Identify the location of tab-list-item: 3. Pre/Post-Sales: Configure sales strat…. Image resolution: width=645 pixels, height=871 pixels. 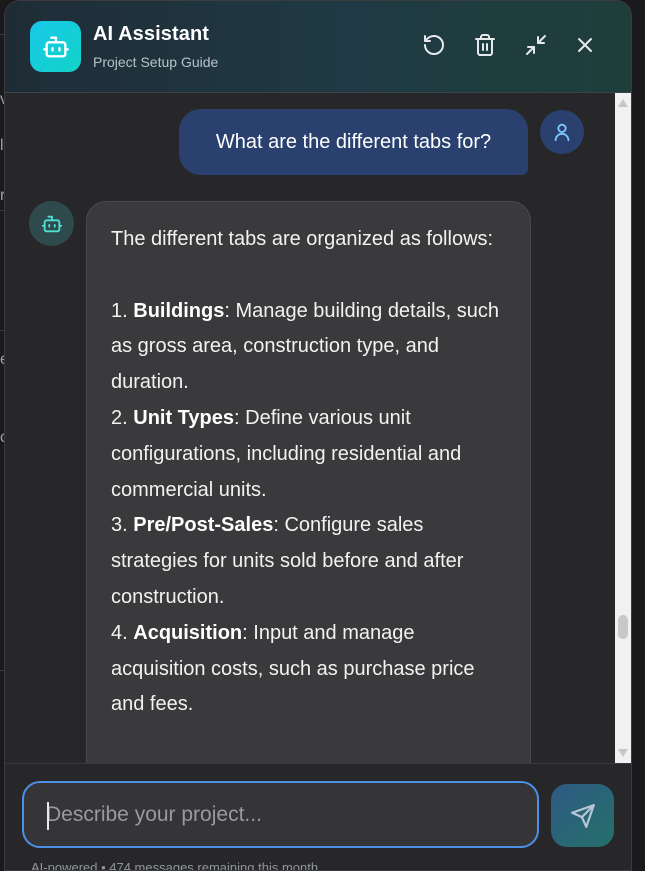
(308, 561).